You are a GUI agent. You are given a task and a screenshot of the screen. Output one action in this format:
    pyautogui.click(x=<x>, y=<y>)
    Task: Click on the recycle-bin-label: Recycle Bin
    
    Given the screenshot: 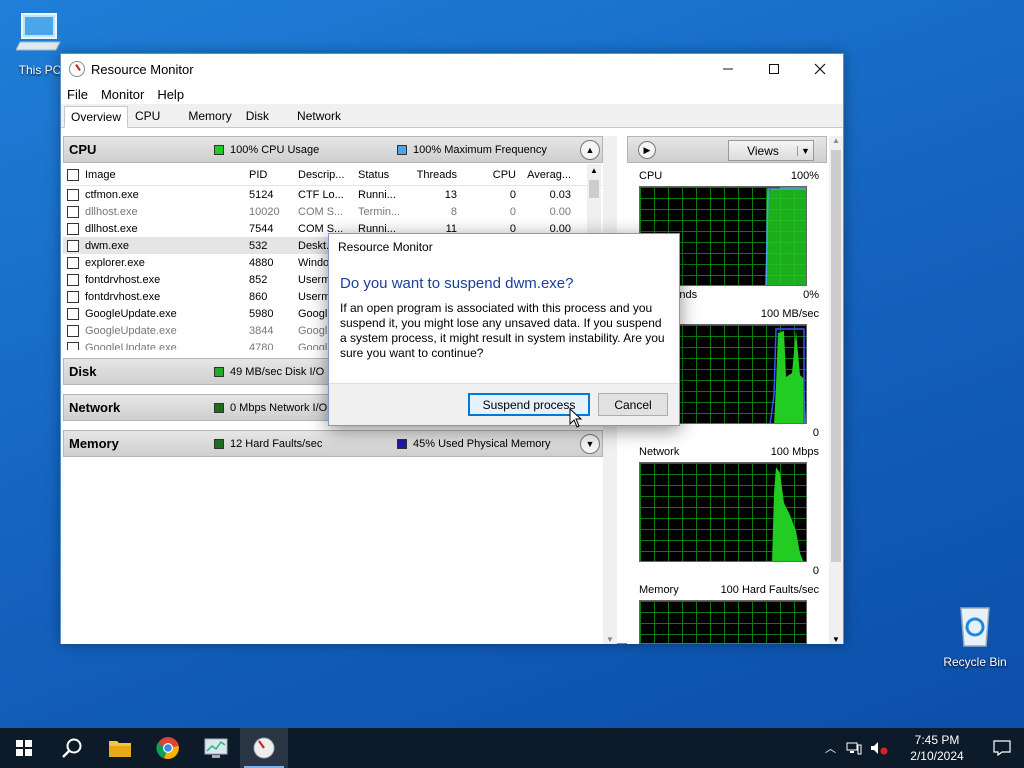 What is the action you would take?
    pyautogui.click(x=975, y=662)
    